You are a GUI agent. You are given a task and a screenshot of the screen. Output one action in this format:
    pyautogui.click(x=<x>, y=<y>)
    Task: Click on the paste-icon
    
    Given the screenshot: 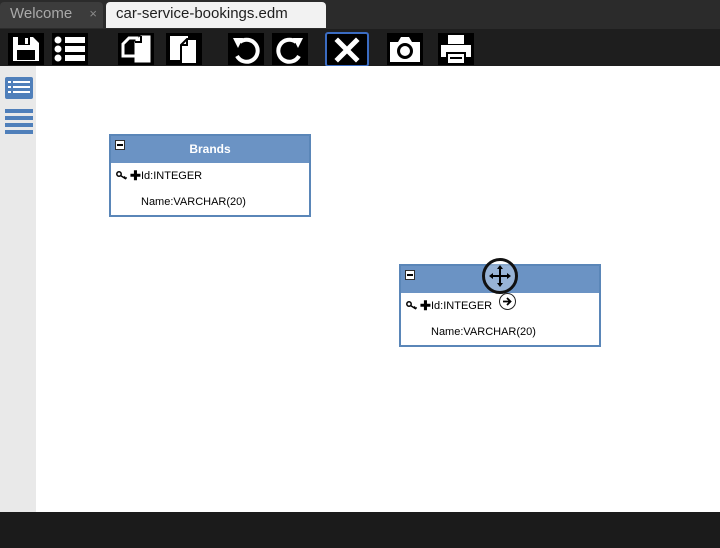 What is the action you would take?
    pyautogui.click(x=184, y=50)
    